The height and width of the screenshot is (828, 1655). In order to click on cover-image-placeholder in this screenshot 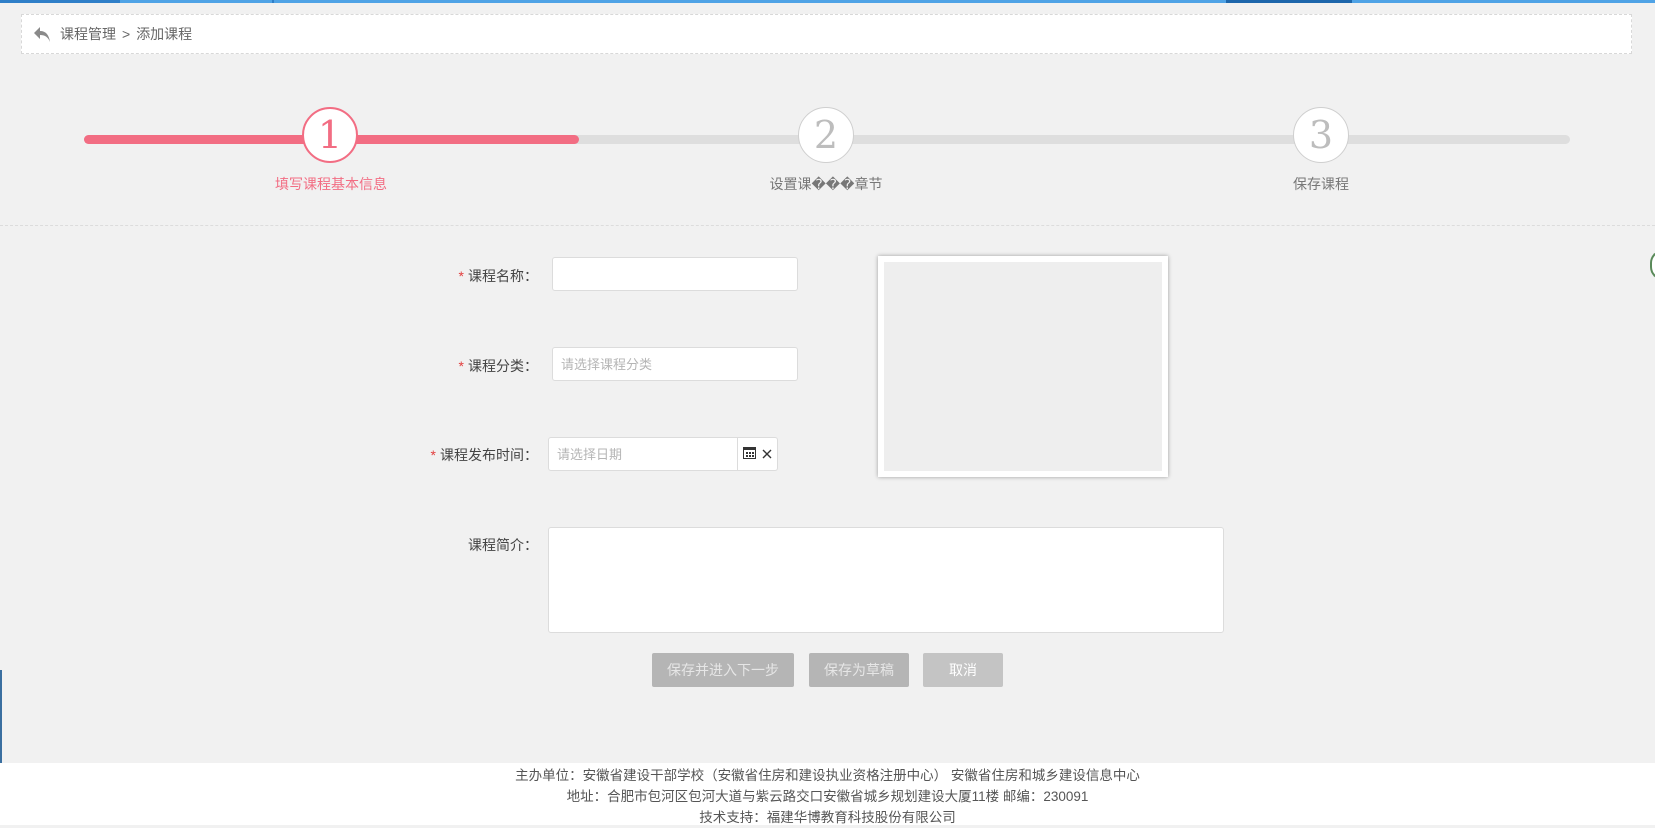, I will do `click(1023, 366)`.